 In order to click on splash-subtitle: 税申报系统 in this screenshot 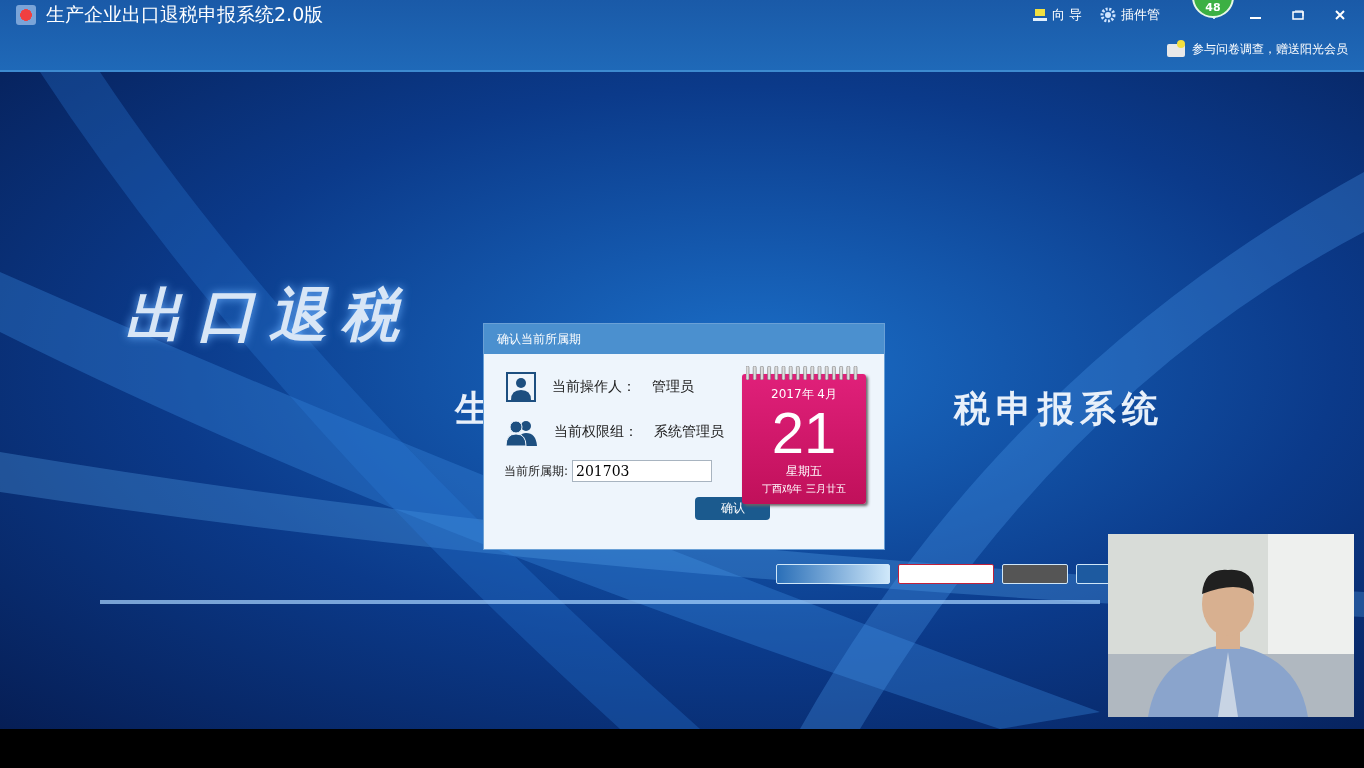, I will do `click(1059, 409)`.